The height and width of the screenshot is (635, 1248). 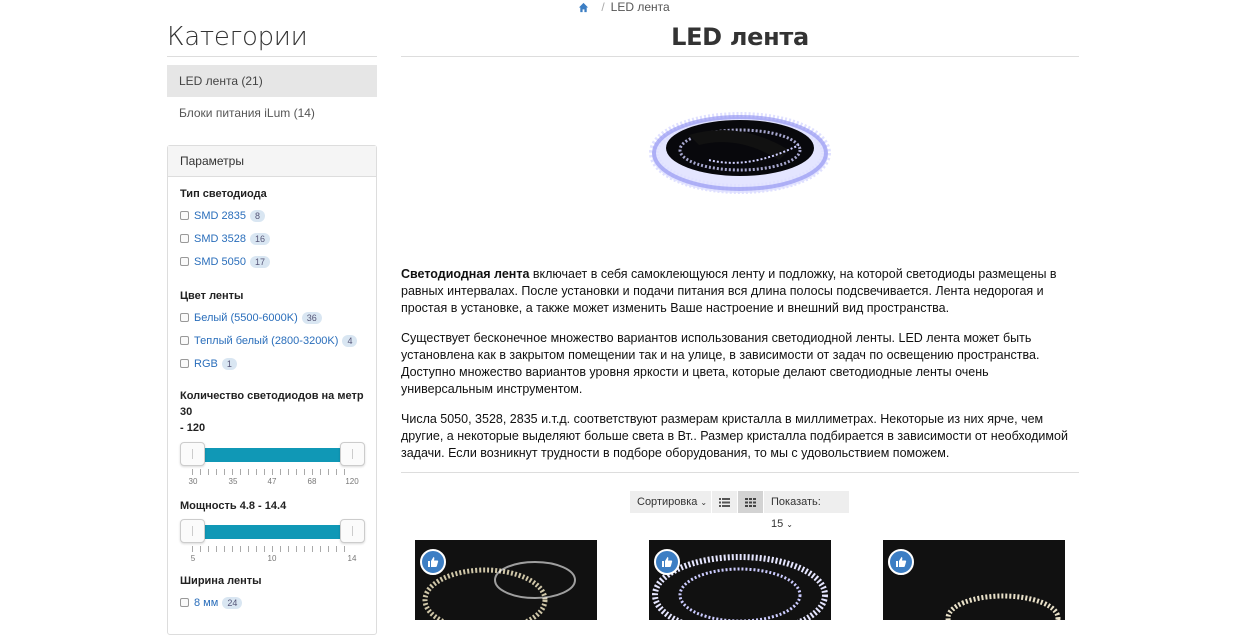 I want to click on option-label: 8 мм, so click(x=206, y=603).